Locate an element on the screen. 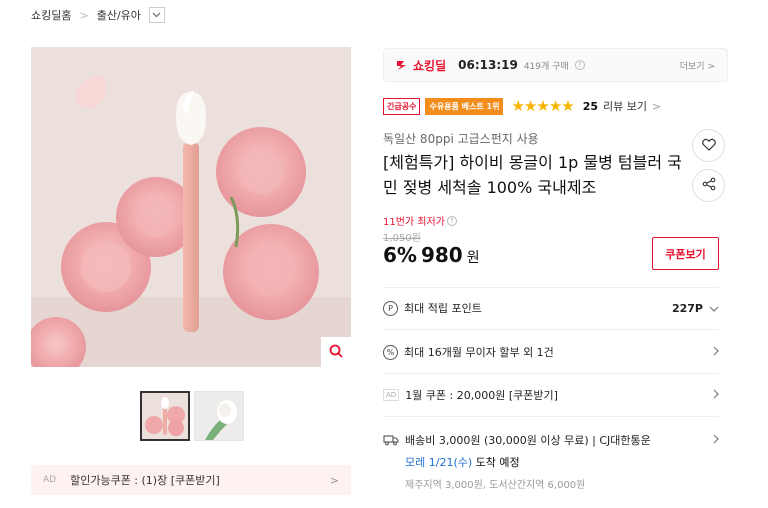 Image resolution: width=768 pixels, height=508 pixels. coupon-text: 1월 쿠폰 : 20,000원 [쿠폰받기] is located at coordinates (481, 395).